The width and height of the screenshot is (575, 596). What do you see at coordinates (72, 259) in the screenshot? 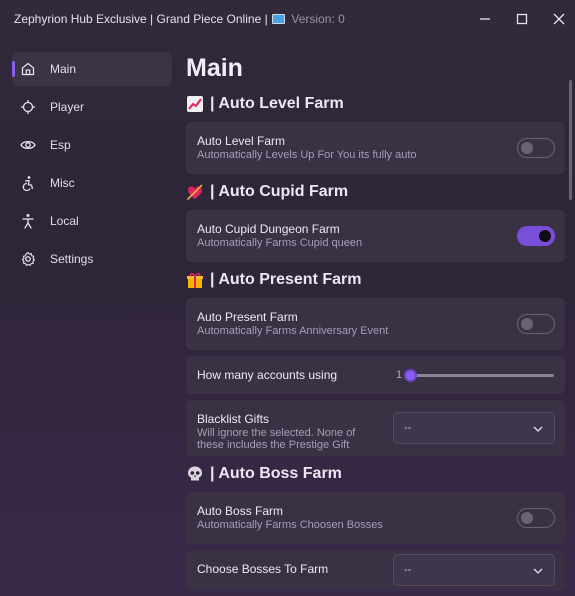
I see `sidebar-item-label: Settings` at bounding box center [72, 259].